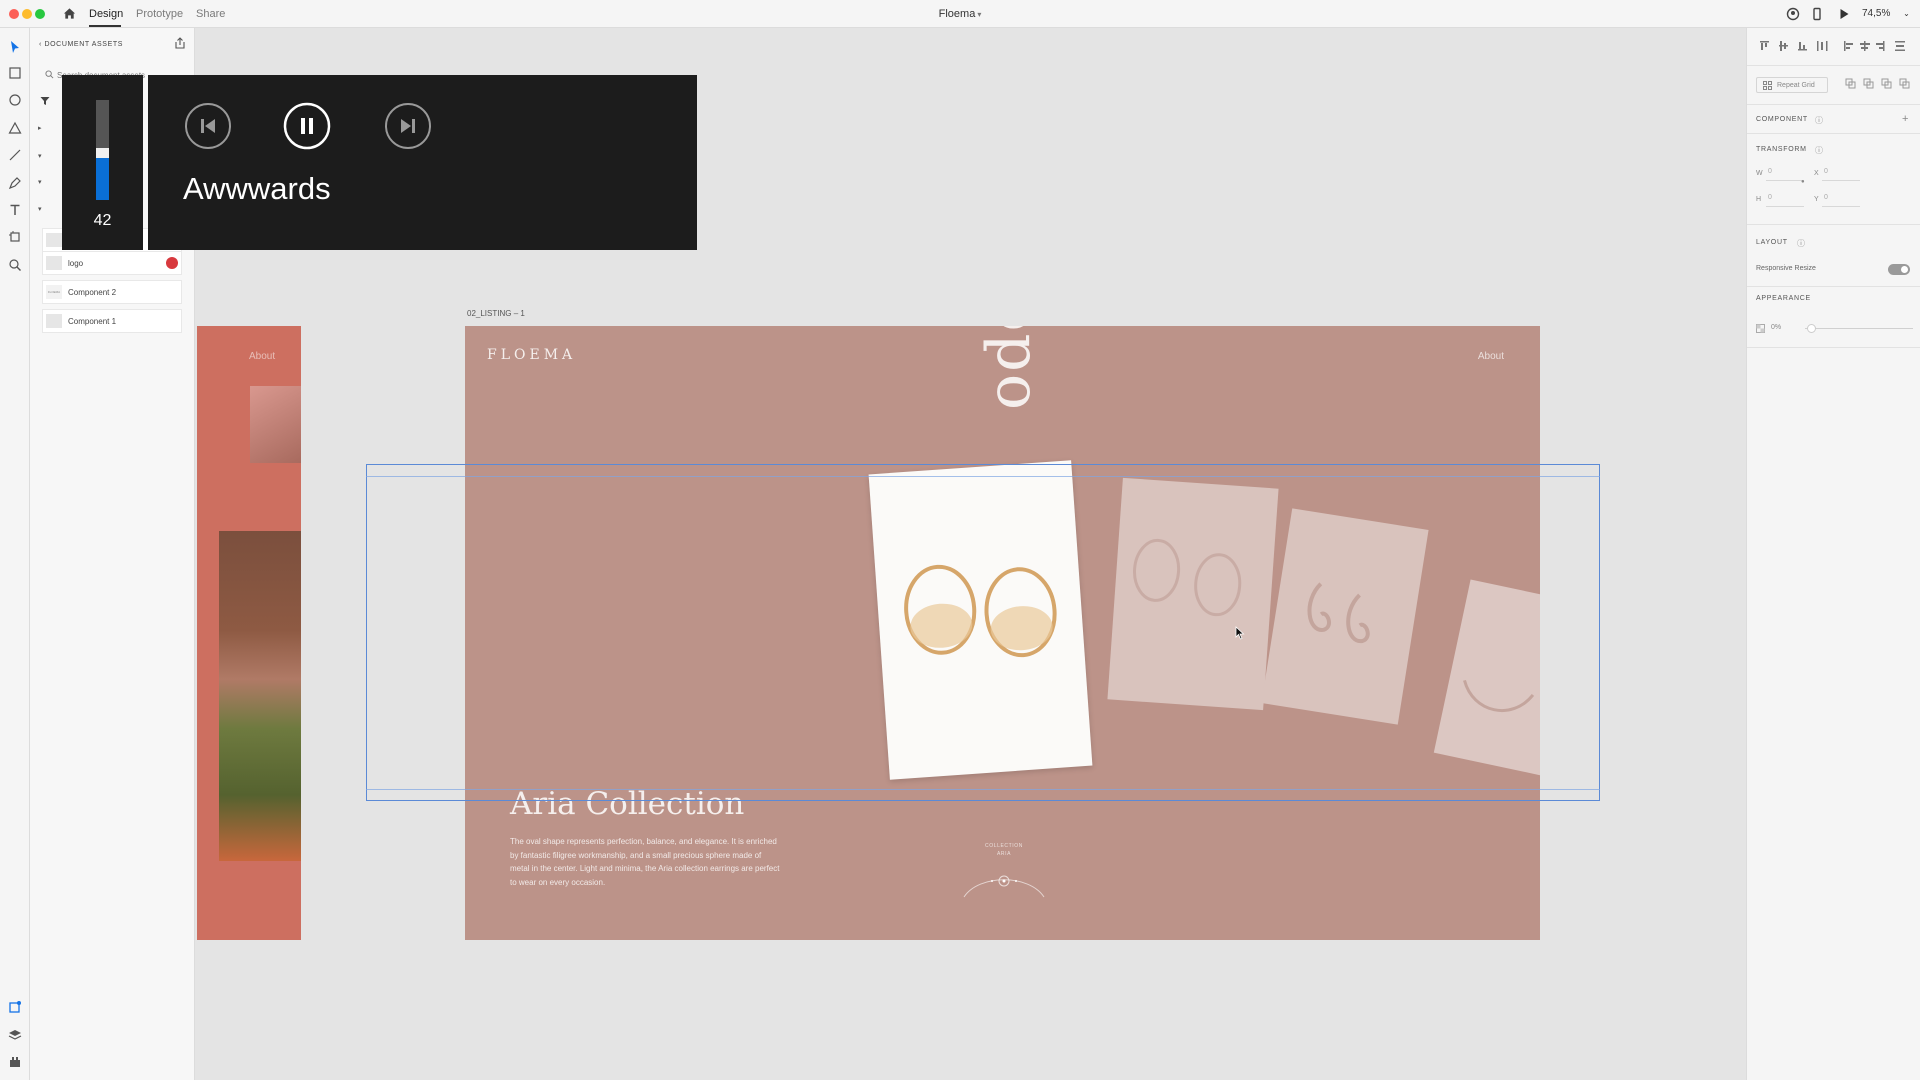 The image size is (1920, 1080). What do you see at coordinates (1905, 119) in the screenshot?
I see `add-component-icon: +` at bounding box center [1905, 119].